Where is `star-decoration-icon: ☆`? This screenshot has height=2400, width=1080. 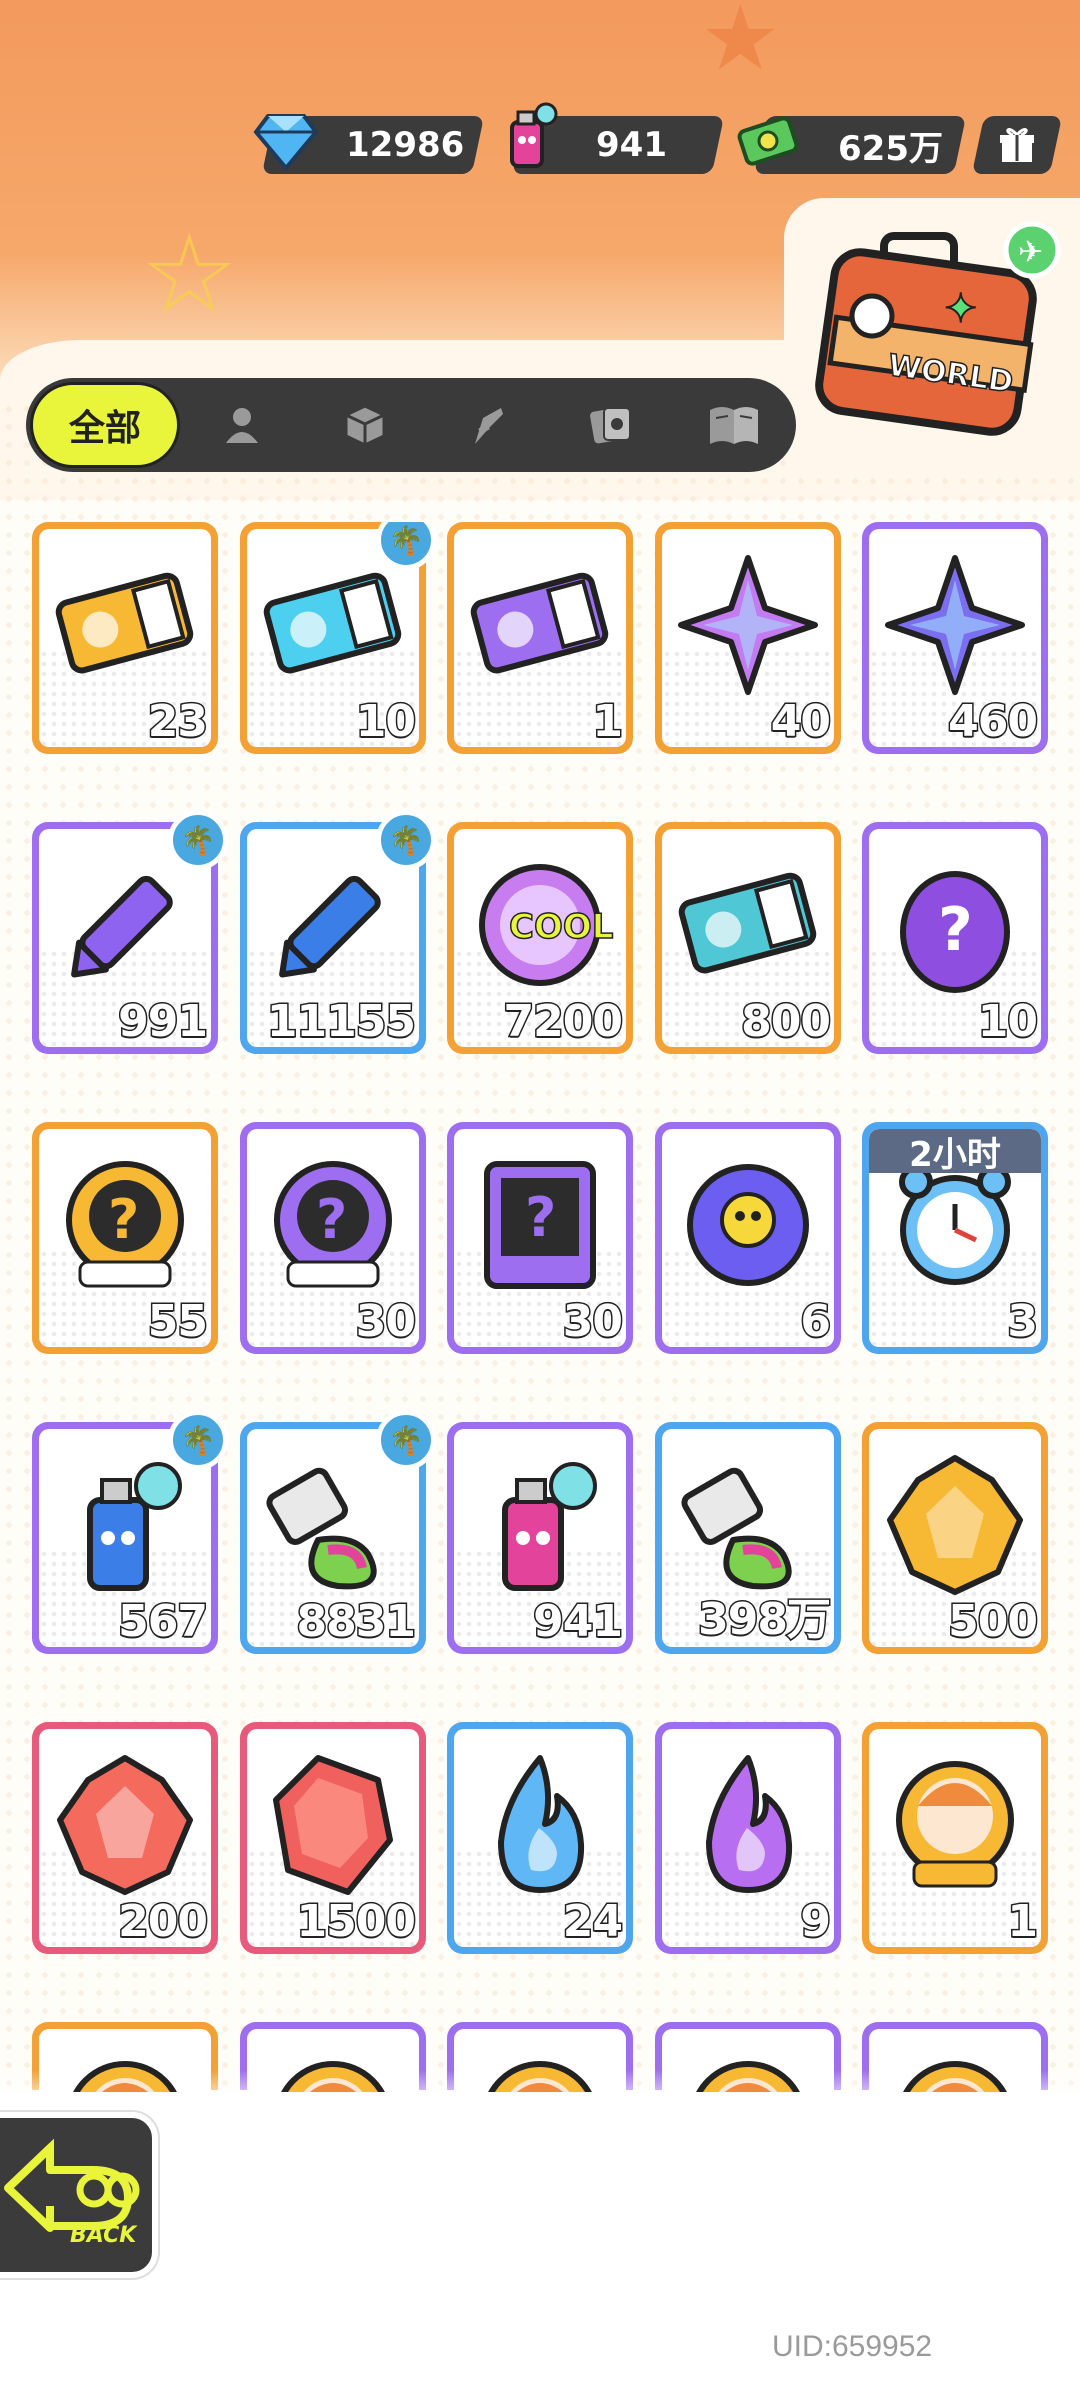 star-decoration-icon: ☆ is located at coordinates (189, 274).